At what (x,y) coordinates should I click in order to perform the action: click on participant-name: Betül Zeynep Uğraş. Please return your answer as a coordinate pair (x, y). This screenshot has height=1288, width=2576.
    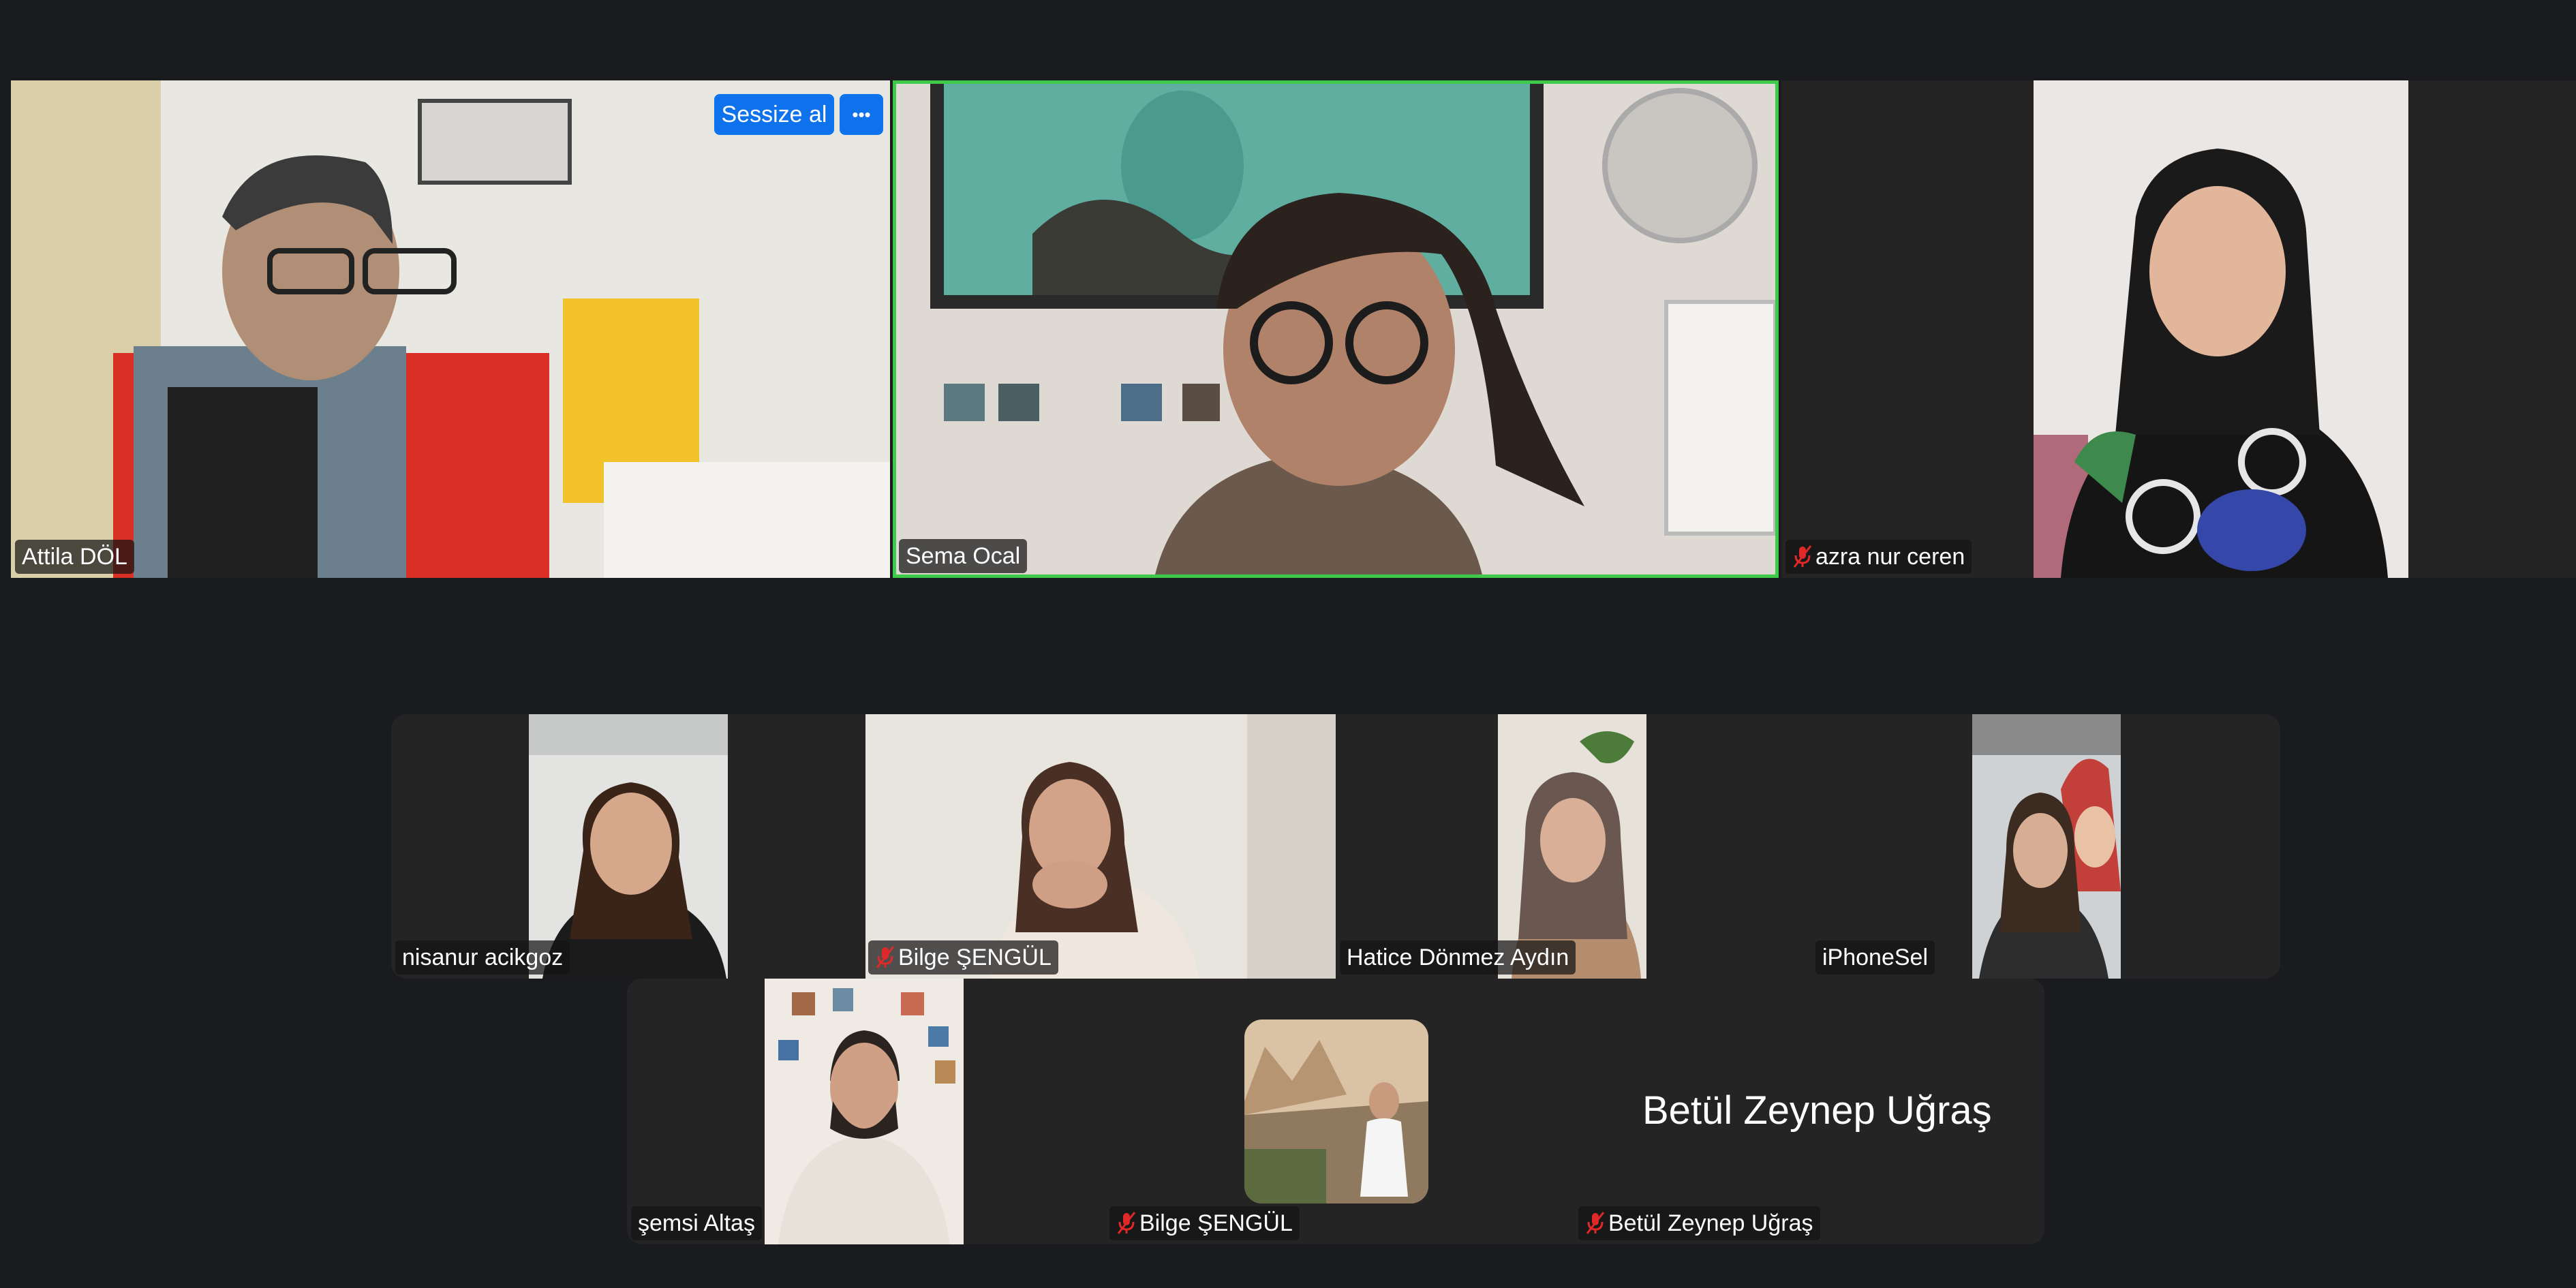
    Looking at the image, I should click on (1710, 1223).